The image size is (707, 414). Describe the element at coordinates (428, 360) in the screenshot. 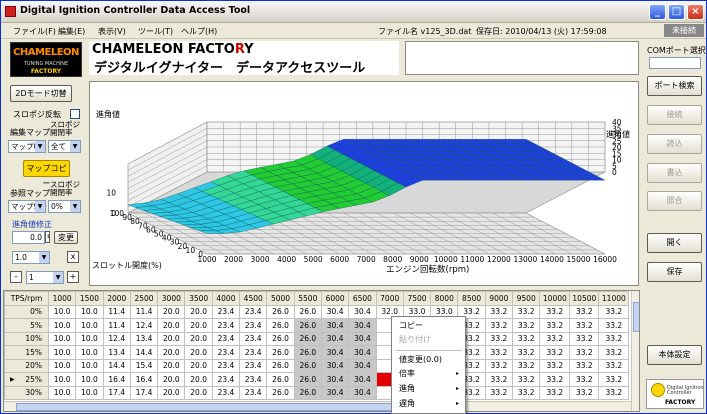

I see `menu-item-value-change: 値変更(0.0)` at that location.